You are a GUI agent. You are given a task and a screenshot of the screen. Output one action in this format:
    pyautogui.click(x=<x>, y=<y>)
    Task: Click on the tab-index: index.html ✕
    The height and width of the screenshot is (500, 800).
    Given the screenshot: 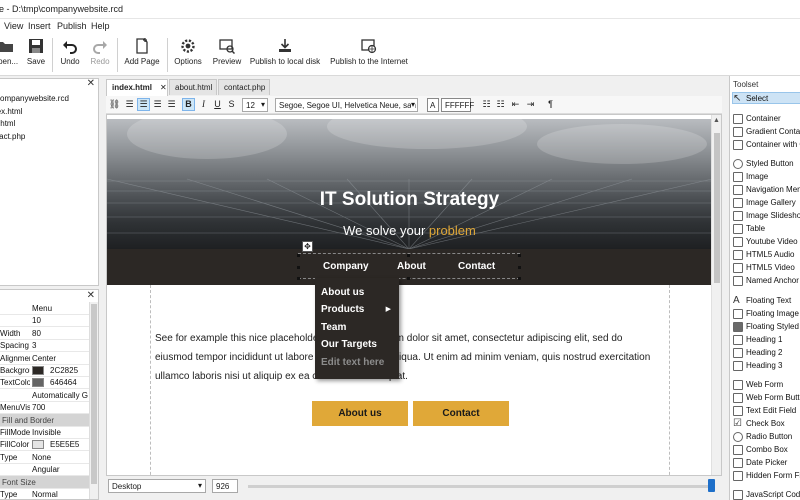 What is the action you would take?
    pyautogui.click(x=137, y=87)
    